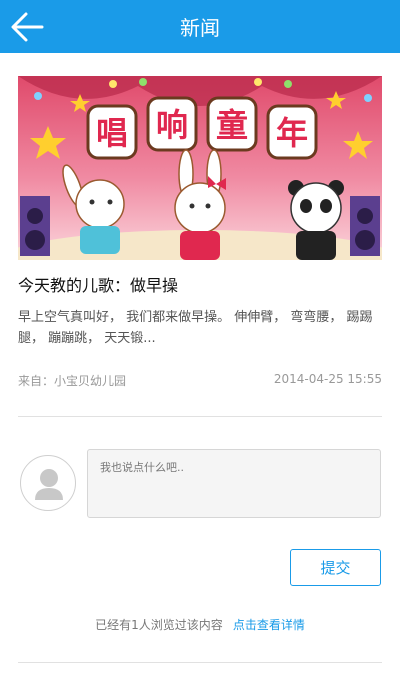  I want to click on banner-title-char-1: 唱, so click(112, 133).